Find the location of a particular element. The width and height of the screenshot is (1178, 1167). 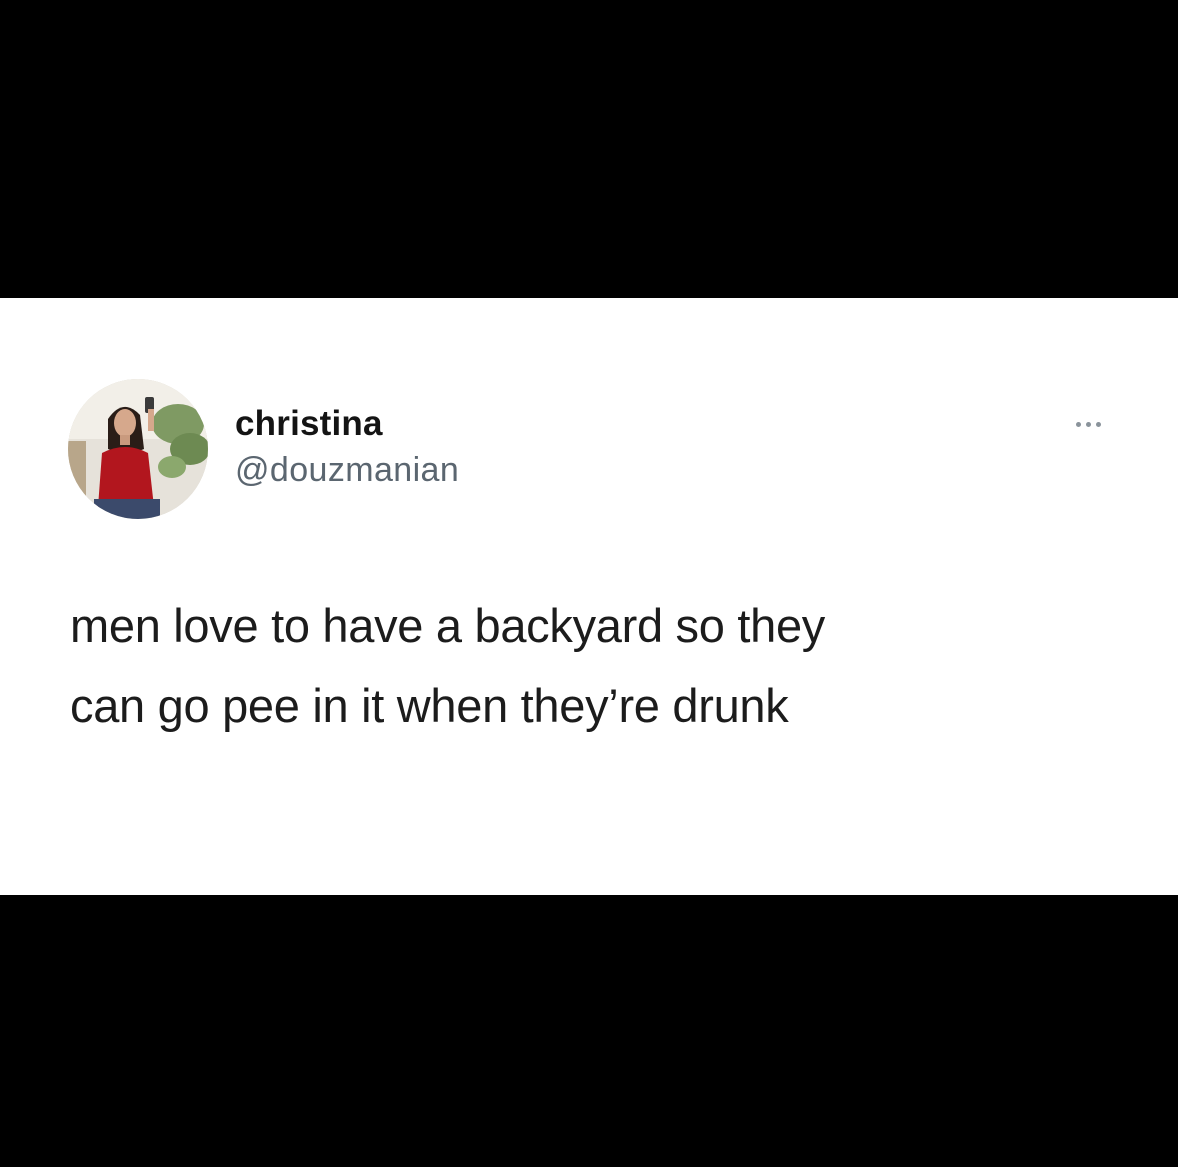

profile-photo-icon is located at coordinates (138, 449).